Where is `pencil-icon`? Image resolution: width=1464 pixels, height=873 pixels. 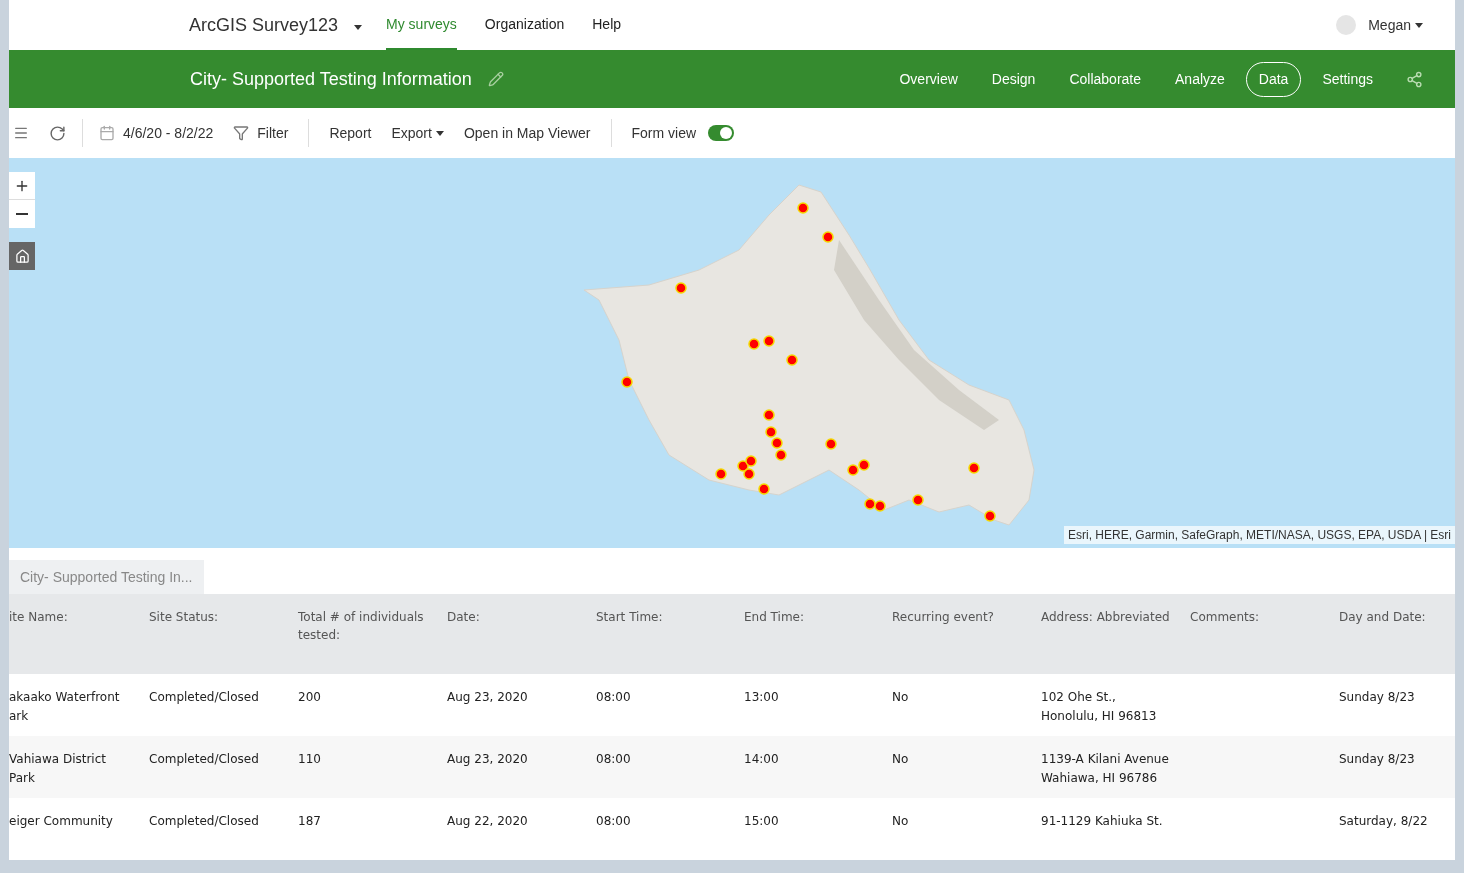 pencil-icon is located at coordinates (495, 79).